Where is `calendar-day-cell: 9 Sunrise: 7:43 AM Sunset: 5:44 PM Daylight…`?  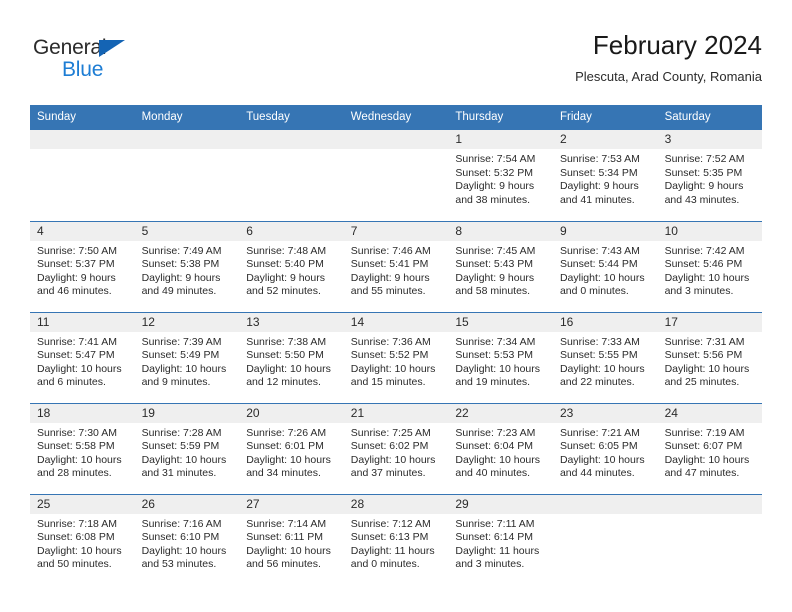
calendar-day-cell: 9 Sunrise: 7:43 AM Sunset: 5:44 PM Daylight… is located at coordinates (605, 266).